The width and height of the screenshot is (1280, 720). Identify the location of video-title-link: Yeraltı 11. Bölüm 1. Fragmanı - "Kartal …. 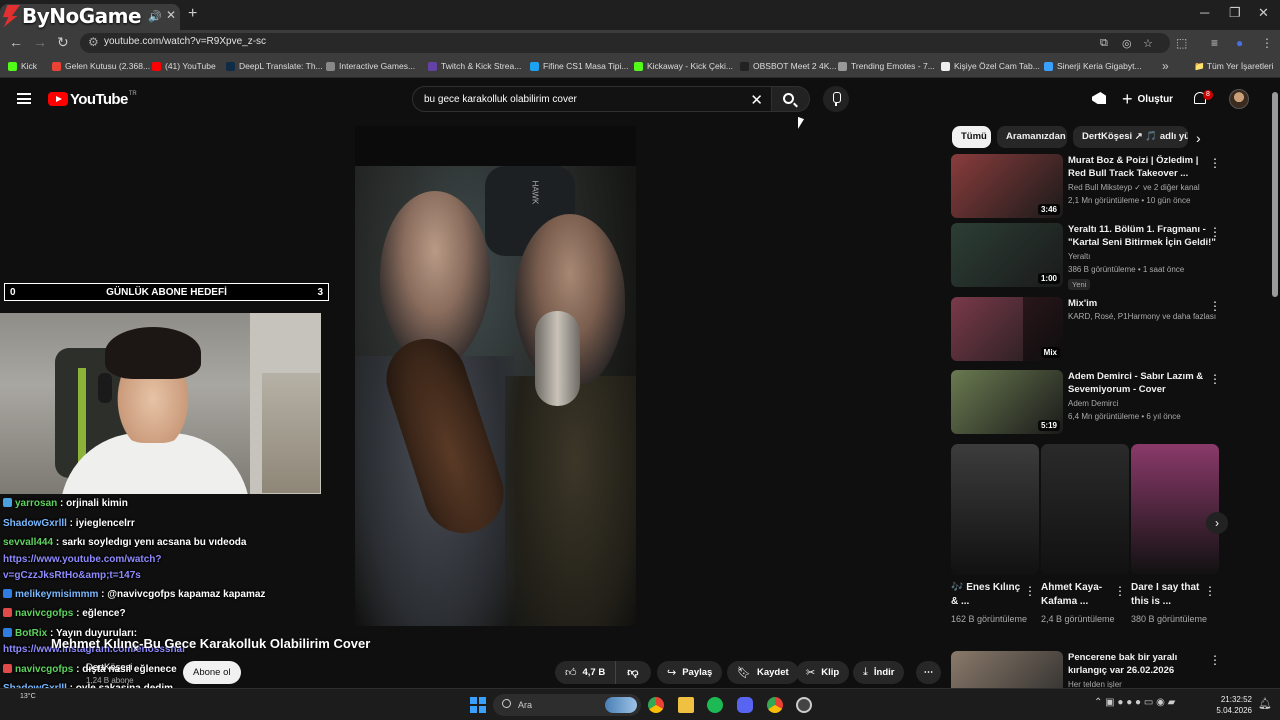
(1142, 236).